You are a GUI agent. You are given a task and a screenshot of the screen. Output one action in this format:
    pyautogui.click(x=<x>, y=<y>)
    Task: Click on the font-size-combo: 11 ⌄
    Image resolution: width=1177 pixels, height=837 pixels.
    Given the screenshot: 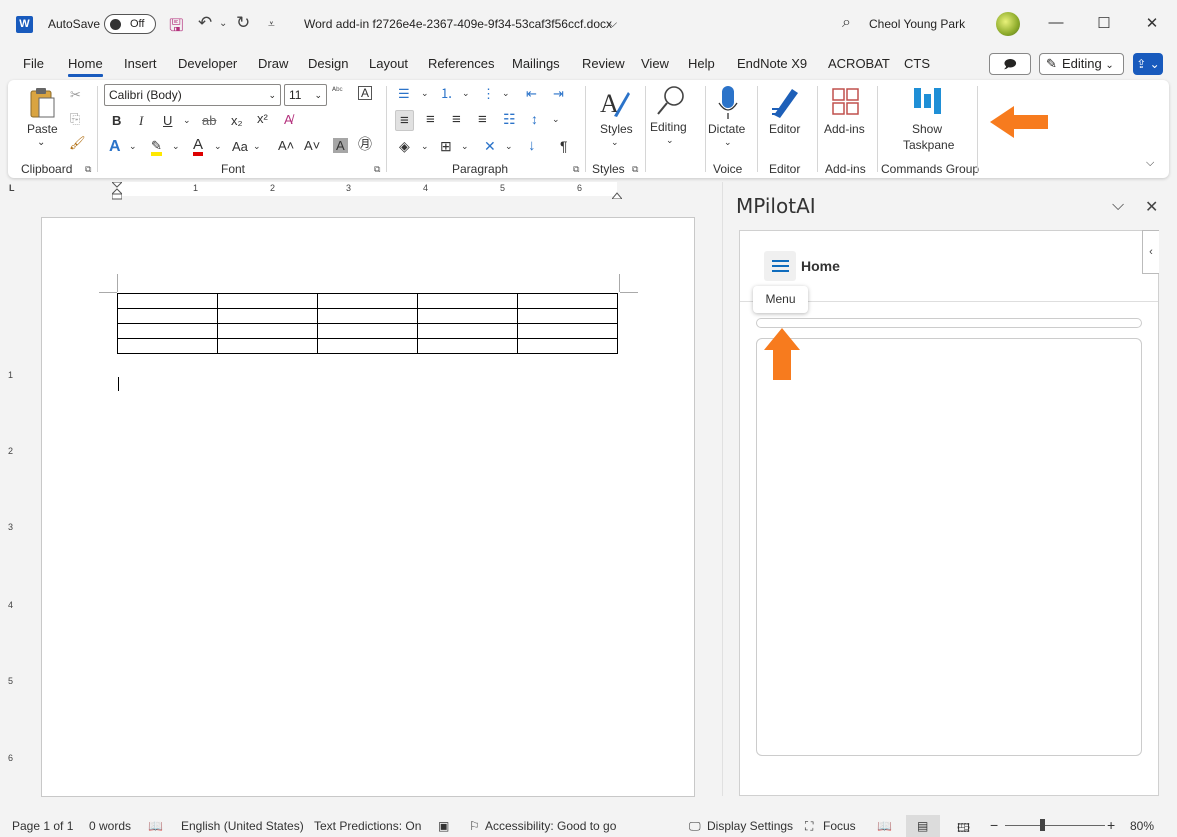 What is the action you would take?
    pyautogui.click(x=305, y=95)
    